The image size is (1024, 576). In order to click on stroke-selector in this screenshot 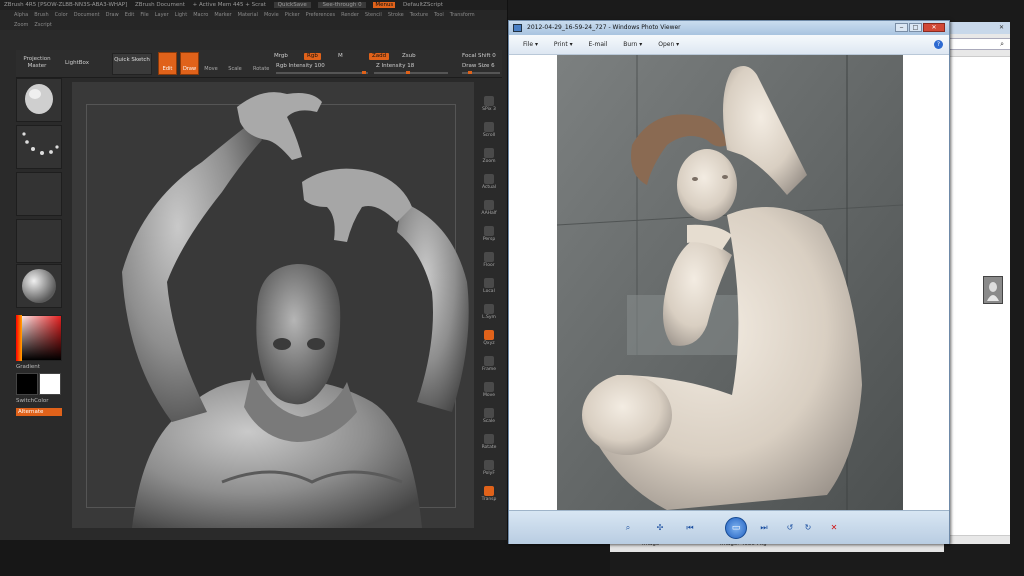, I will do `click(39, 147)`.